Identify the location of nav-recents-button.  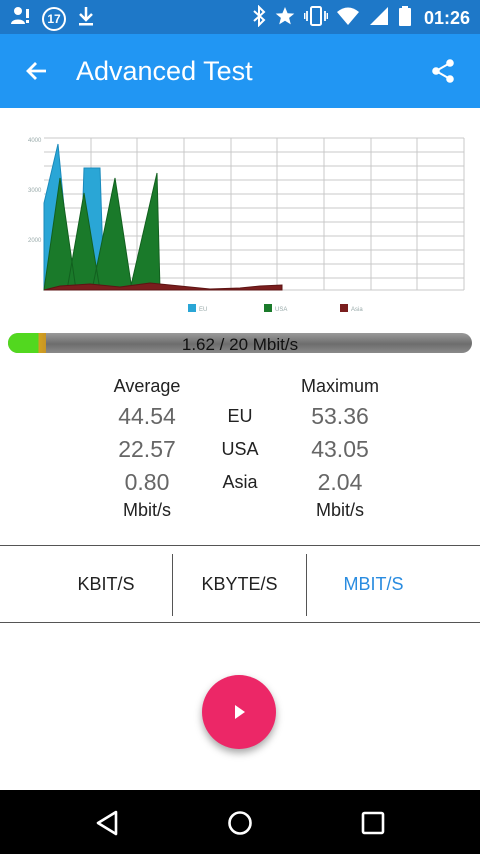
(373, 823).